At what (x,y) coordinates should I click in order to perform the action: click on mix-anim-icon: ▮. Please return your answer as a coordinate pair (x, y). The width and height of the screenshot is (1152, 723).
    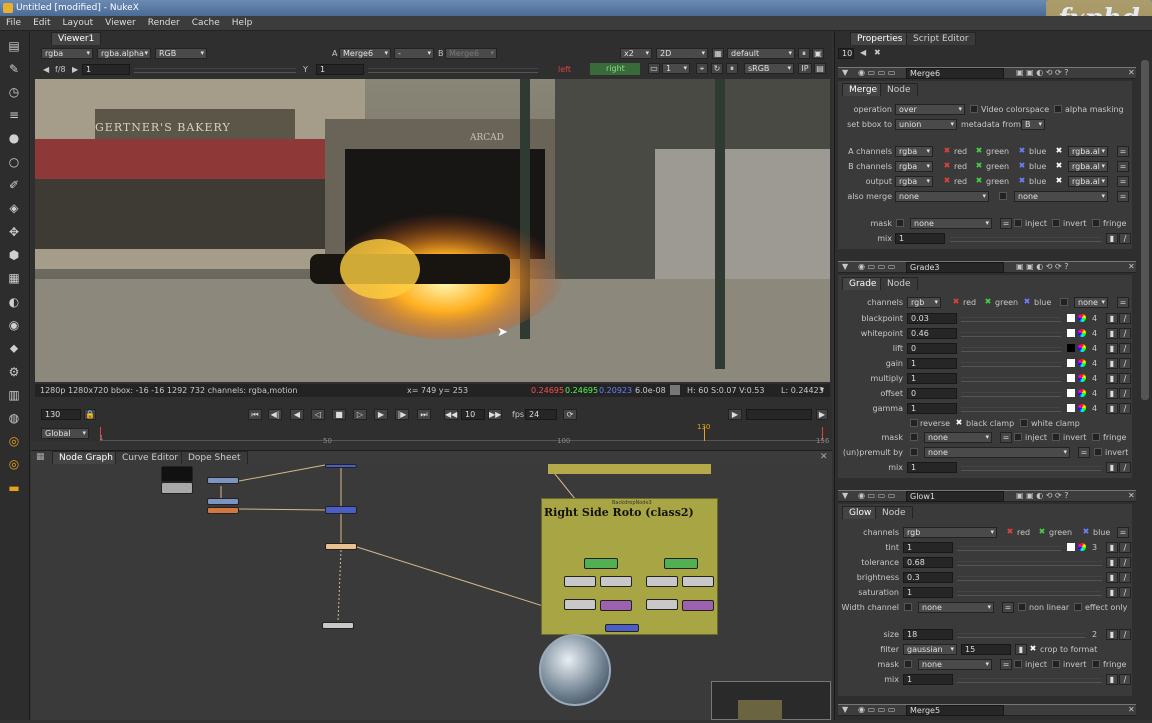
    Looking at the image, I should click on (1112, 238).